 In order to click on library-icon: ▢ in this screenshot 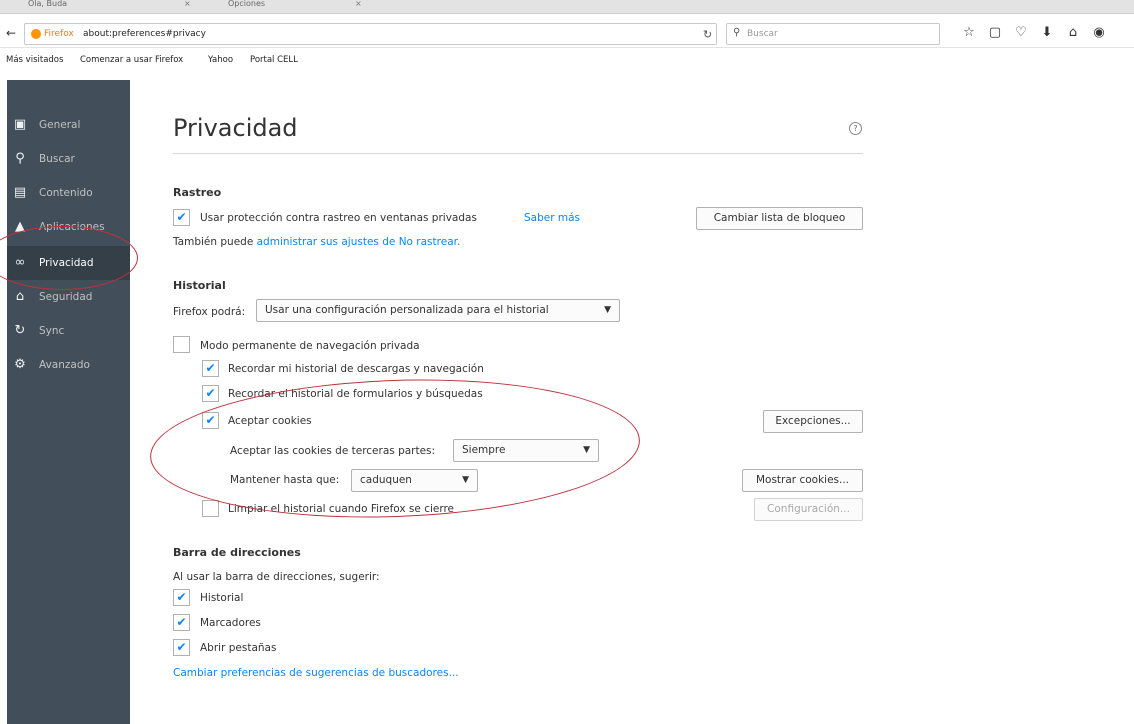, I will do `click(995, 33)`.